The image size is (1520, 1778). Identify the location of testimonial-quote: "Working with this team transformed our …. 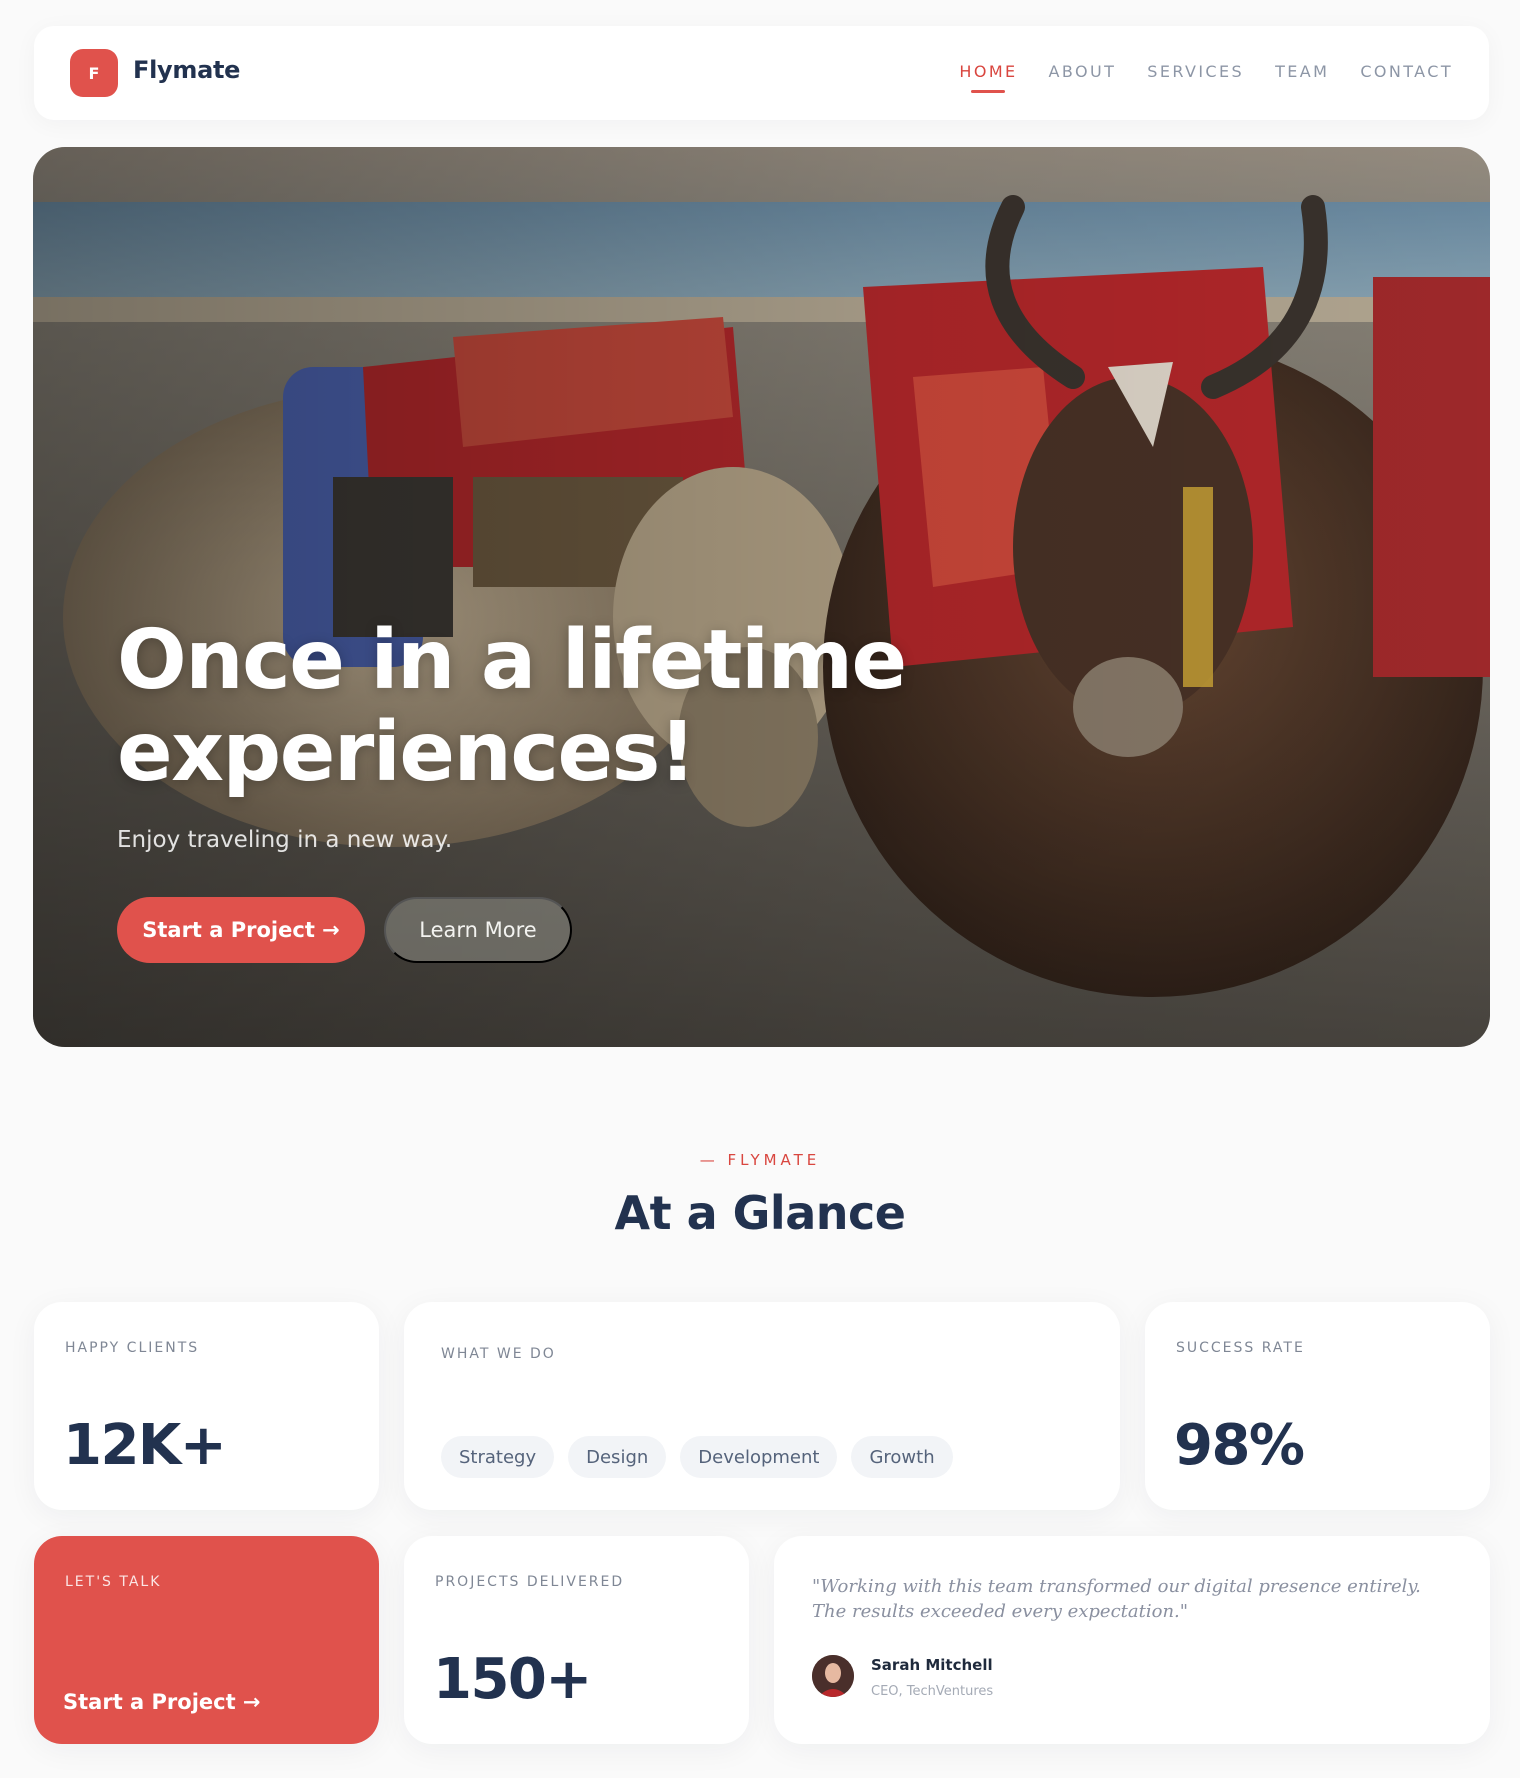
(1116, 1599).